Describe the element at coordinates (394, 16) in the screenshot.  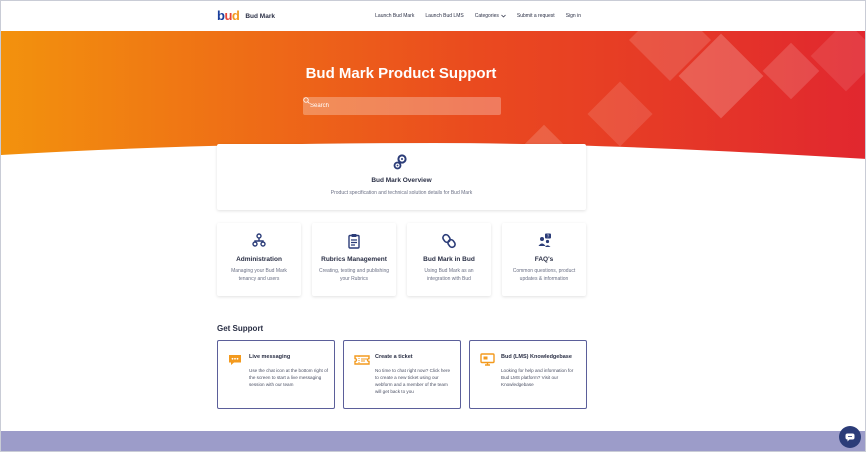
I see `nav-launch-bud-mark: Launch Bud Mark` at that location.